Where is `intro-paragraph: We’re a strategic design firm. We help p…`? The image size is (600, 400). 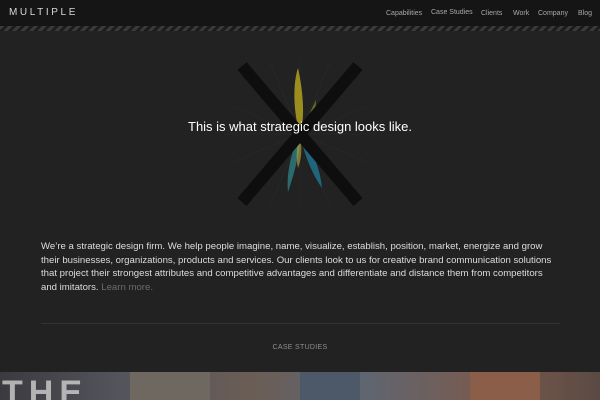 intro-paragraph: We’re a strategic design firm. We help p… is located at coordinates (301, 267).